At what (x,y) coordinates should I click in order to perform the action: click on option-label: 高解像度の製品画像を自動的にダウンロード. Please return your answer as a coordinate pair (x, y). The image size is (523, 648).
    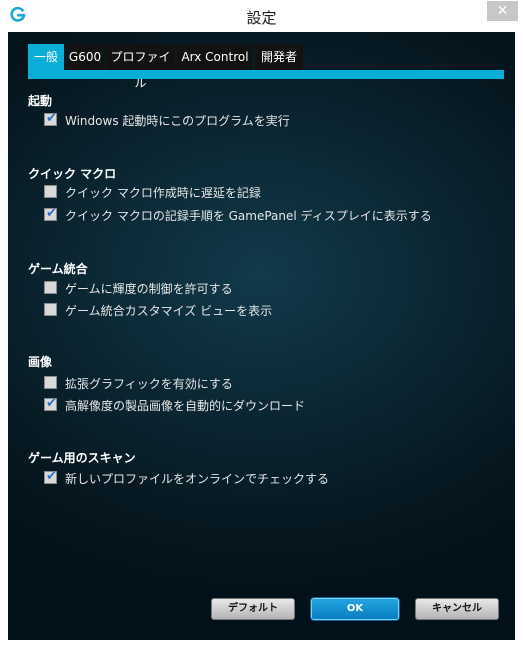
    Looking at the image, I should click on (185, 406).